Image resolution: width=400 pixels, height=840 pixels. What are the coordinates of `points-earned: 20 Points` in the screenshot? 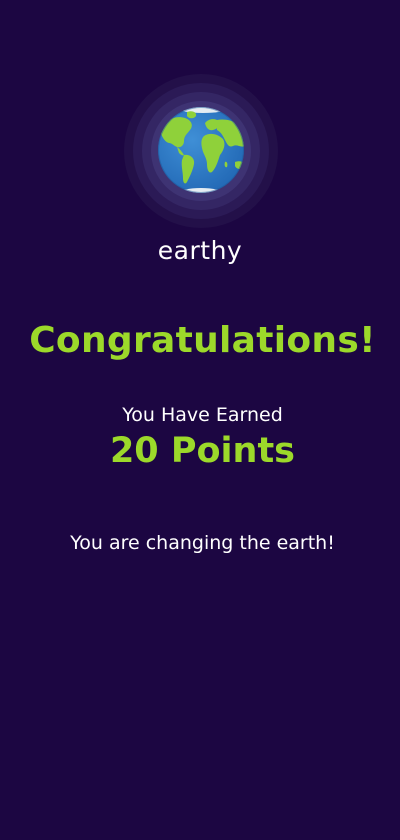 It's located at (202, 451).